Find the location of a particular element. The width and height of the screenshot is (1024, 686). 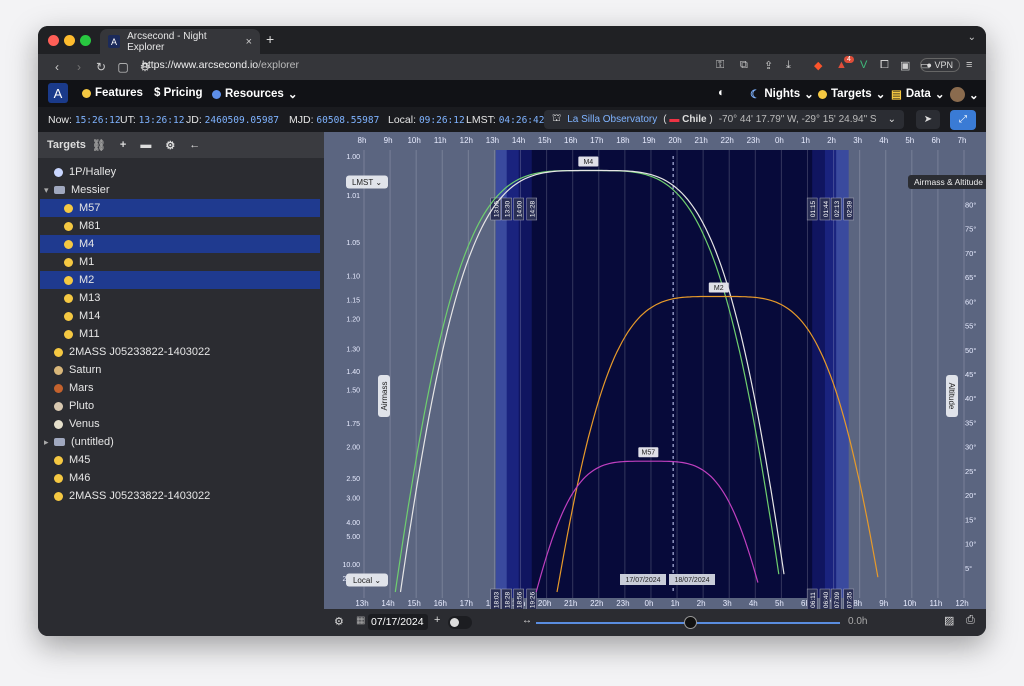

targets-menu: Targets ⌄ is located at coordinates (851, 94).